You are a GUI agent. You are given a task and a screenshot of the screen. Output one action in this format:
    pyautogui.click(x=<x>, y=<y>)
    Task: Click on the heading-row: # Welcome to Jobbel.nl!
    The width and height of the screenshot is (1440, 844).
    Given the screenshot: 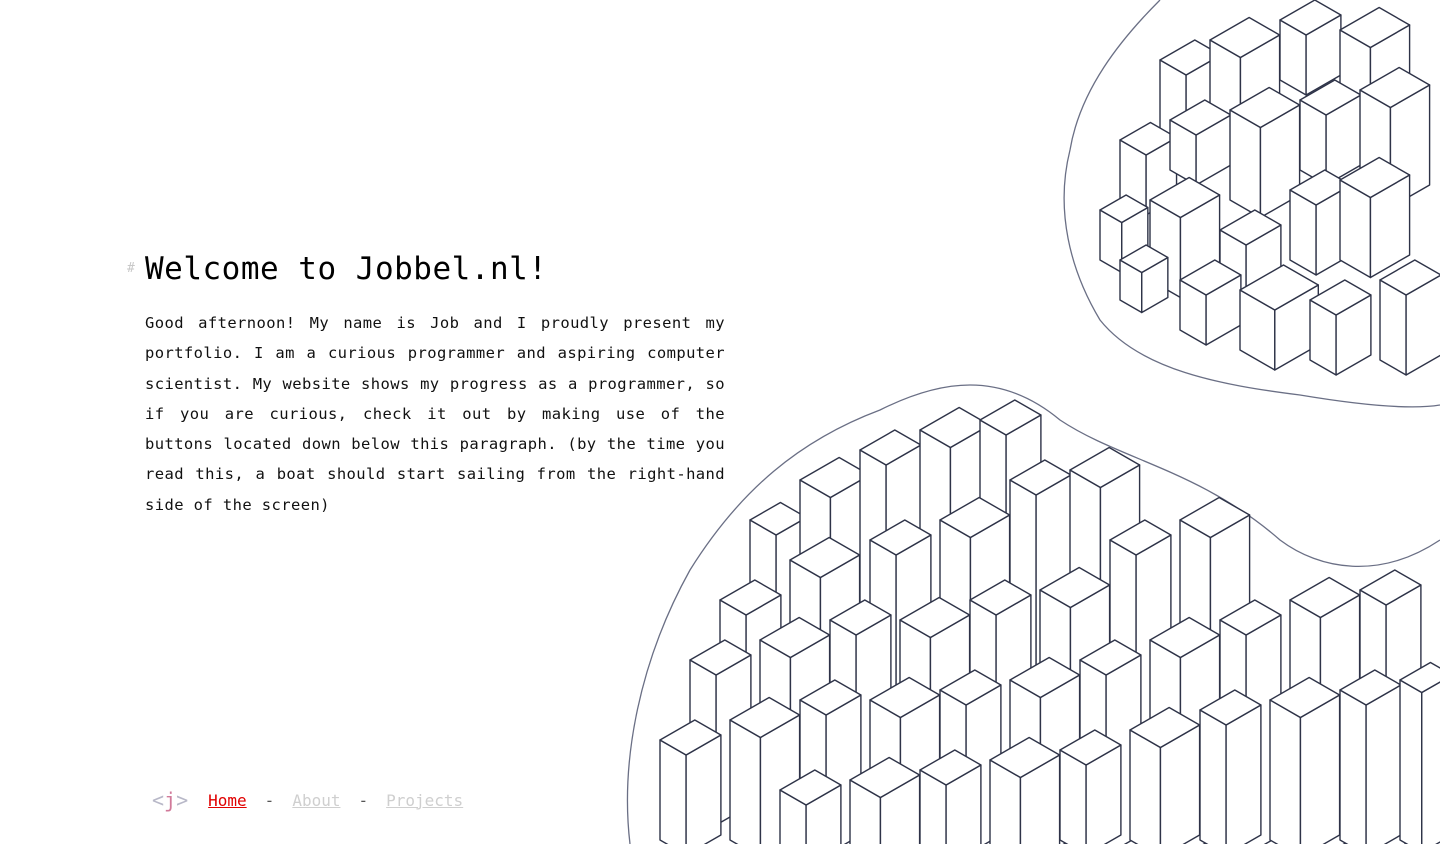 What is the action you would take?
    pyautogui.click(x=426, y=269)
    